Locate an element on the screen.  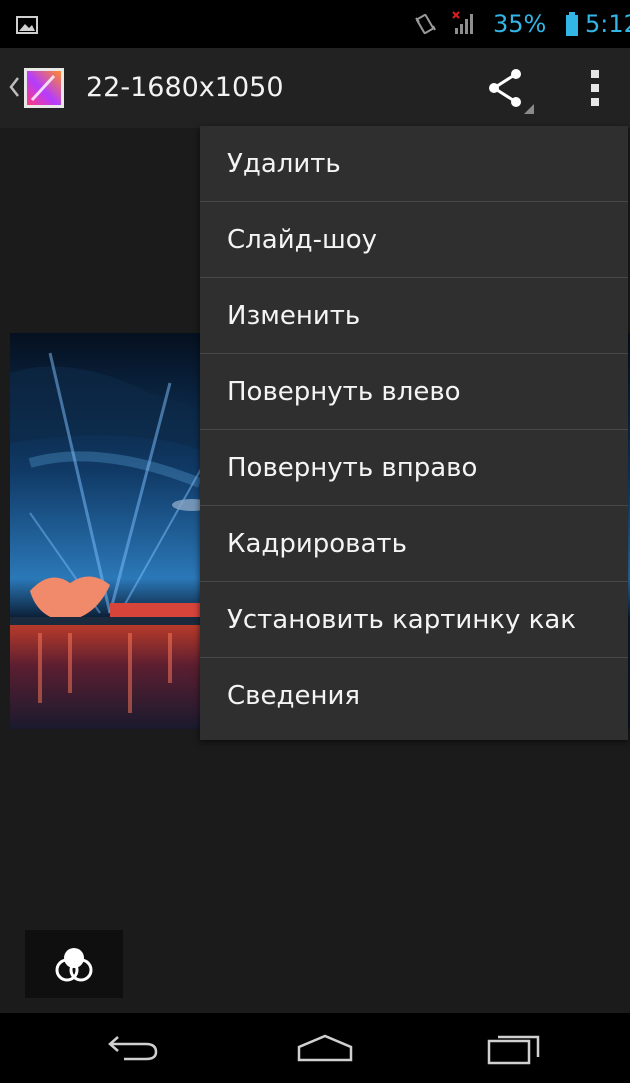
menu-item-crop: Кадрировать is located at coordinates (414, 544).